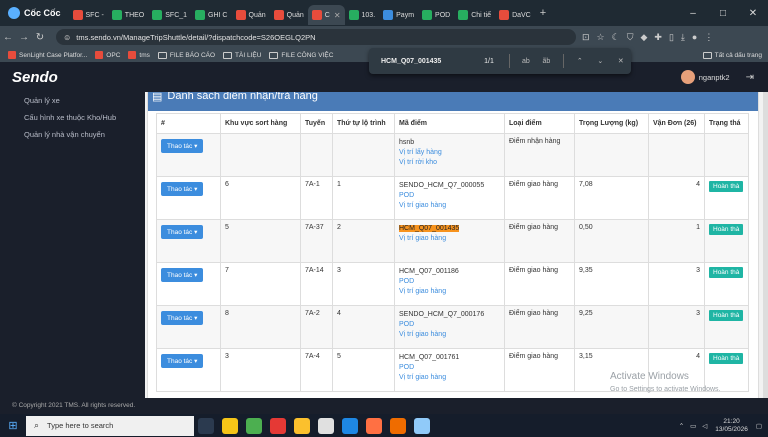 This screenshot has width=768, height=437. What do you see at coordinates (260, 155) in the screenshot?
I see `area-cell` at bounding box center [260, 155].